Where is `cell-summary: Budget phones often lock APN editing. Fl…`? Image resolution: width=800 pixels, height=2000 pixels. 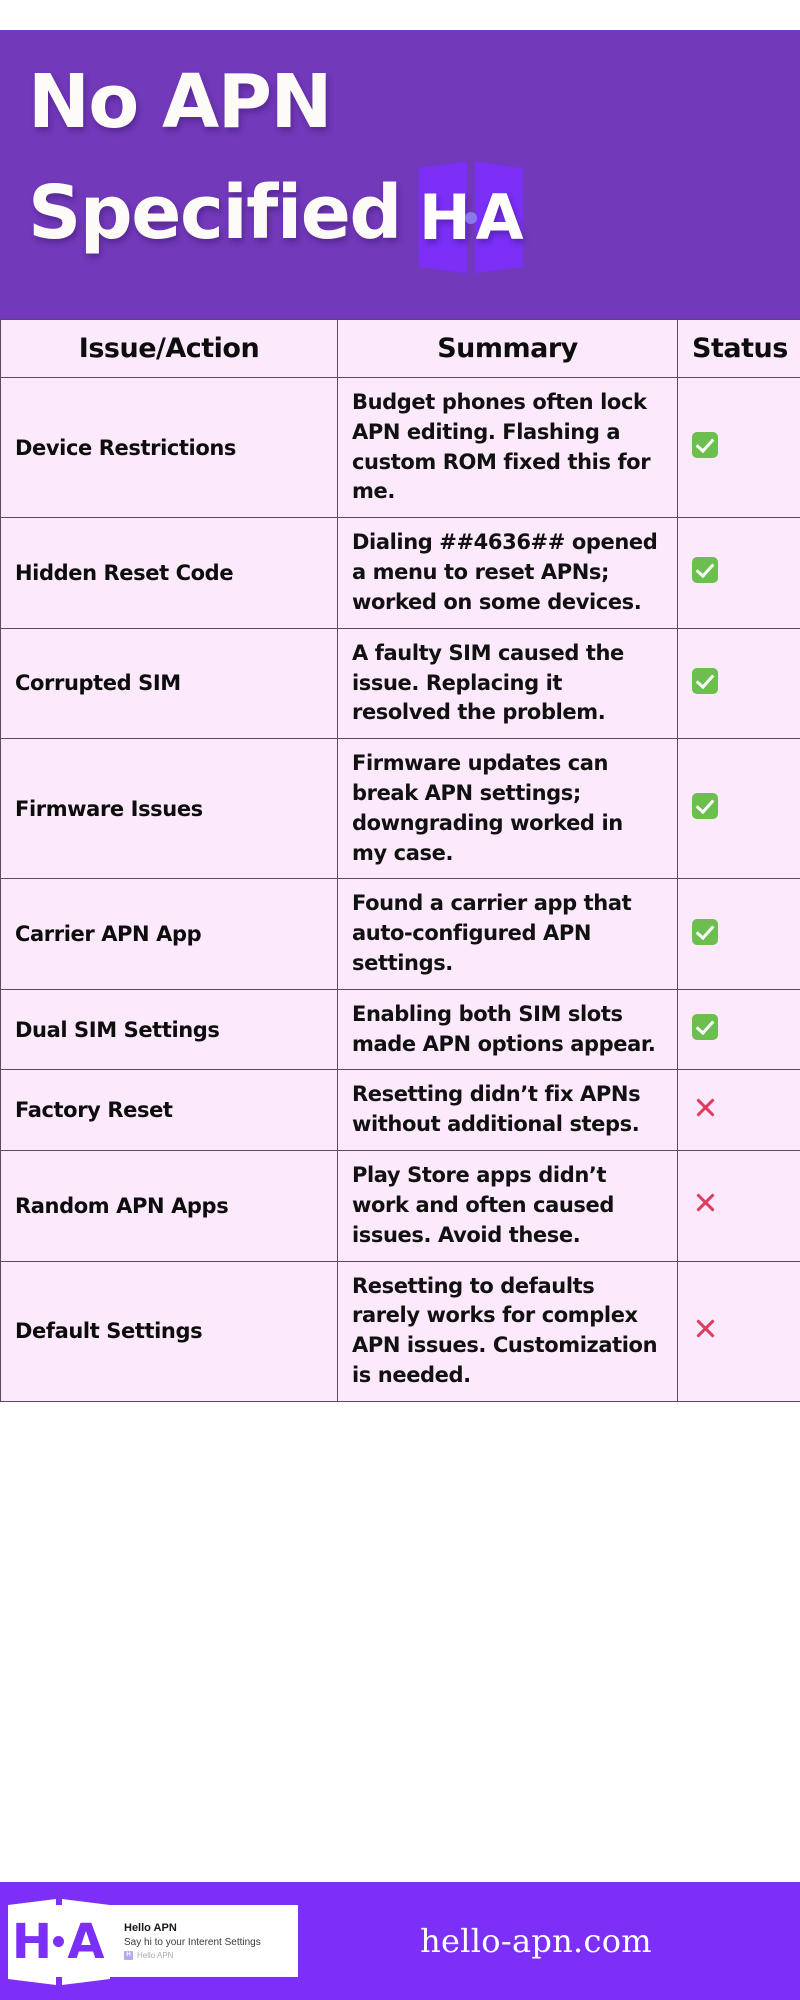 cell-summary: Budget phones often lock APN editing. Fl… is located at coordinates (507, 447).